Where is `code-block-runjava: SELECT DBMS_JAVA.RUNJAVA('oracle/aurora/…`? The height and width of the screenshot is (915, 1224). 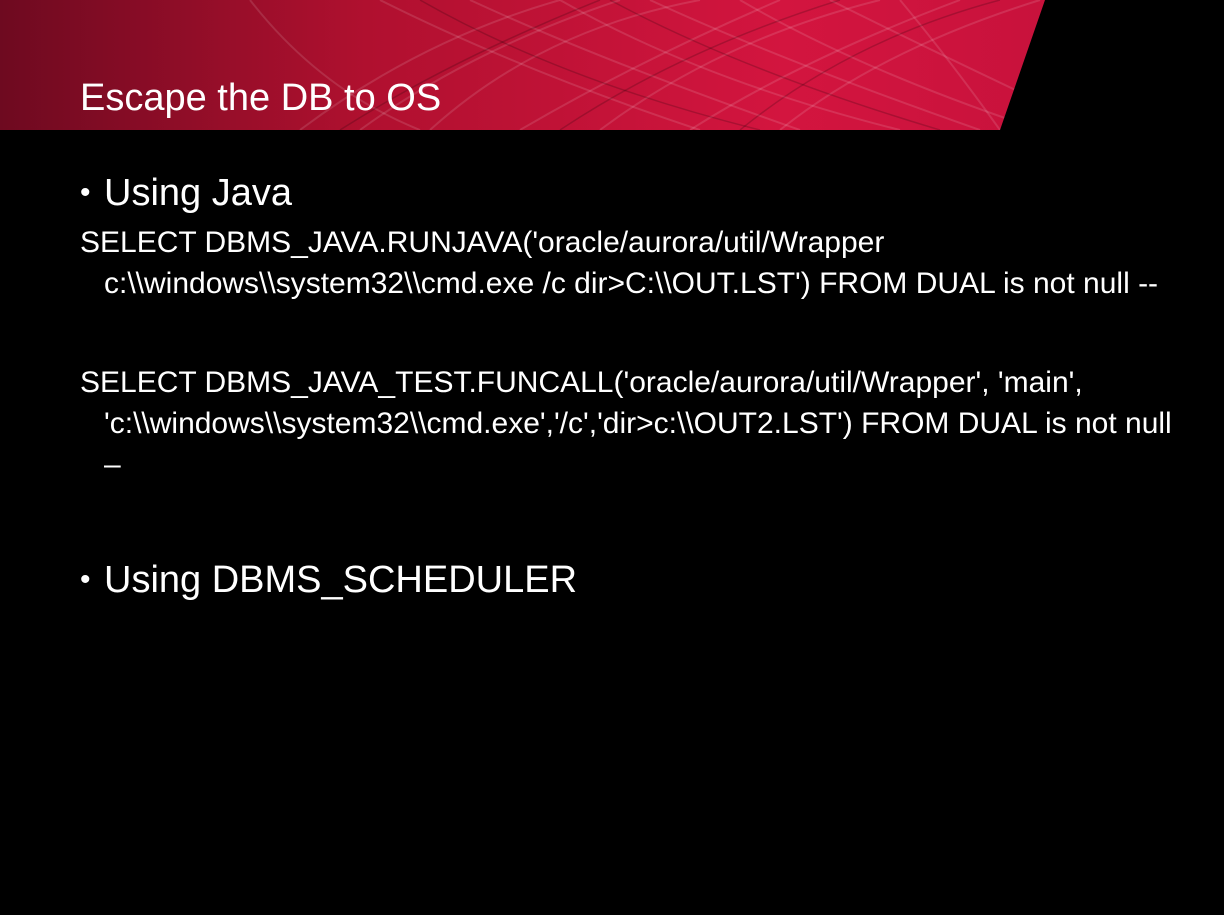 code-block-runjava: SELECT DBMS_JAVA.RUNJAVA('oracle/aurora/… is located at coordinates (619, 263).